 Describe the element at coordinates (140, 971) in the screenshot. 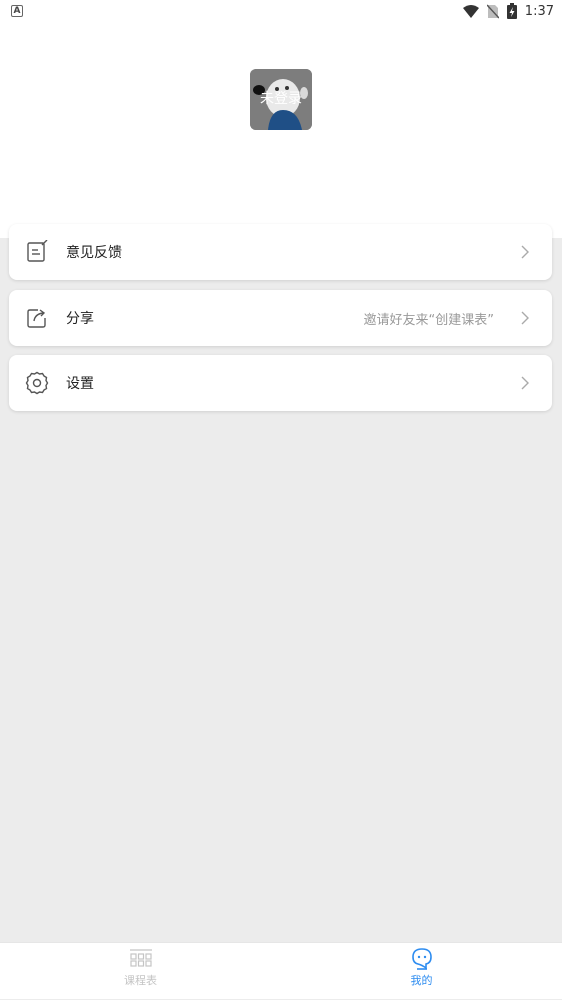

I see `tab-schedule: 课程表` at that location.